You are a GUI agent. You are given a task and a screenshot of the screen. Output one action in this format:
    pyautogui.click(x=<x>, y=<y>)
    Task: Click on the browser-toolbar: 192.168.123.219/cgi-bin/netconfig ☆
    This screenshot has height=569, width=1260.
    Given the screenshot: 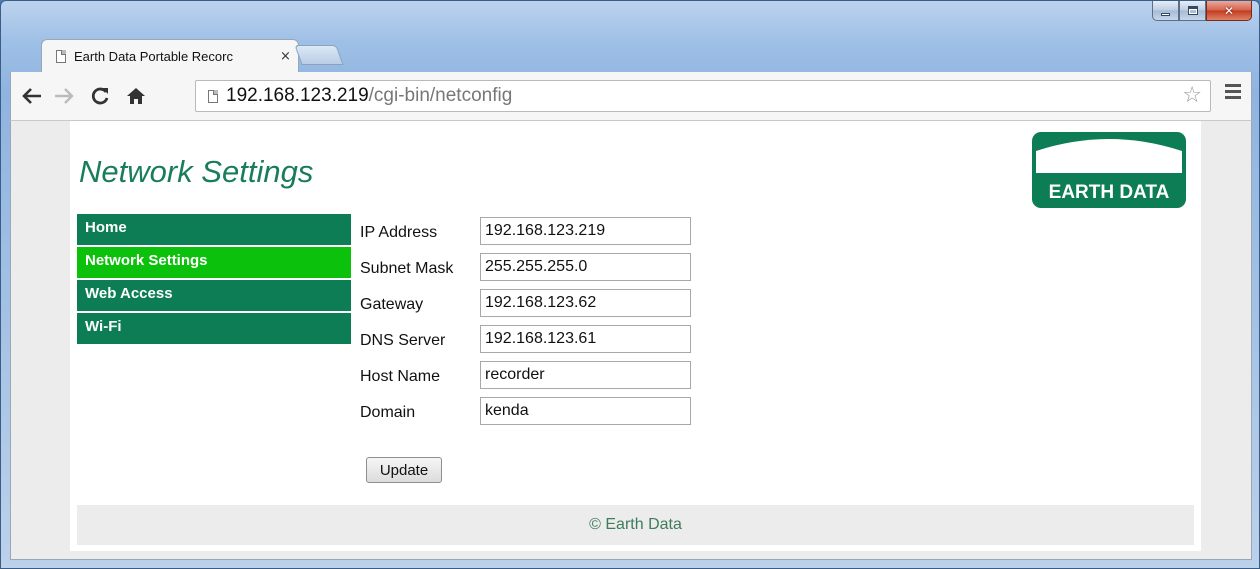 What is the action you would take?
    pyautogui.click(x=631, y=96)
    